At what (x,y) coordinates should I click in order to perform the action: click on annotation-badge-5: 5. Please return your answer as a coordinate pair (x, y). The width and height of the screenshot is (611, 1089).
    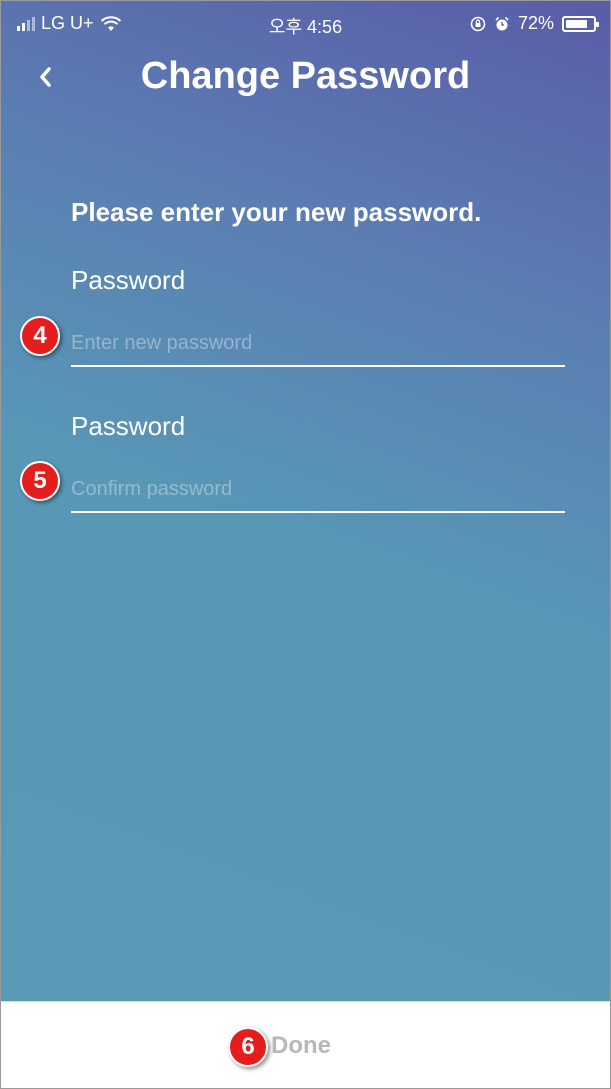
    Looking at the image, I should click on (40, 481).